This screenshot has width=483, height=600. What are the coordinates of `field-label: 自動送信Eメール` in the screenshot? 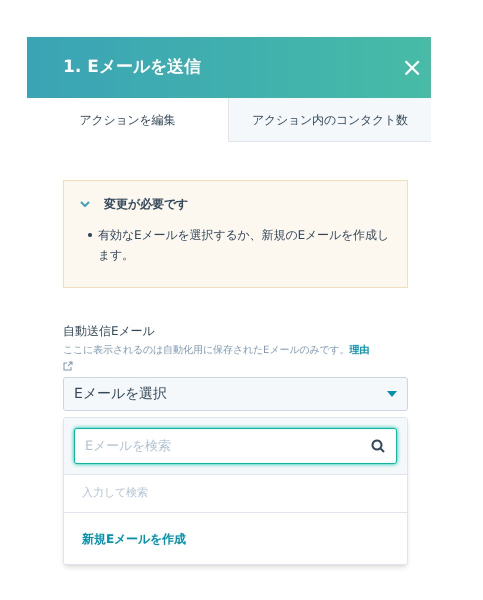 It's located at (109, 331).